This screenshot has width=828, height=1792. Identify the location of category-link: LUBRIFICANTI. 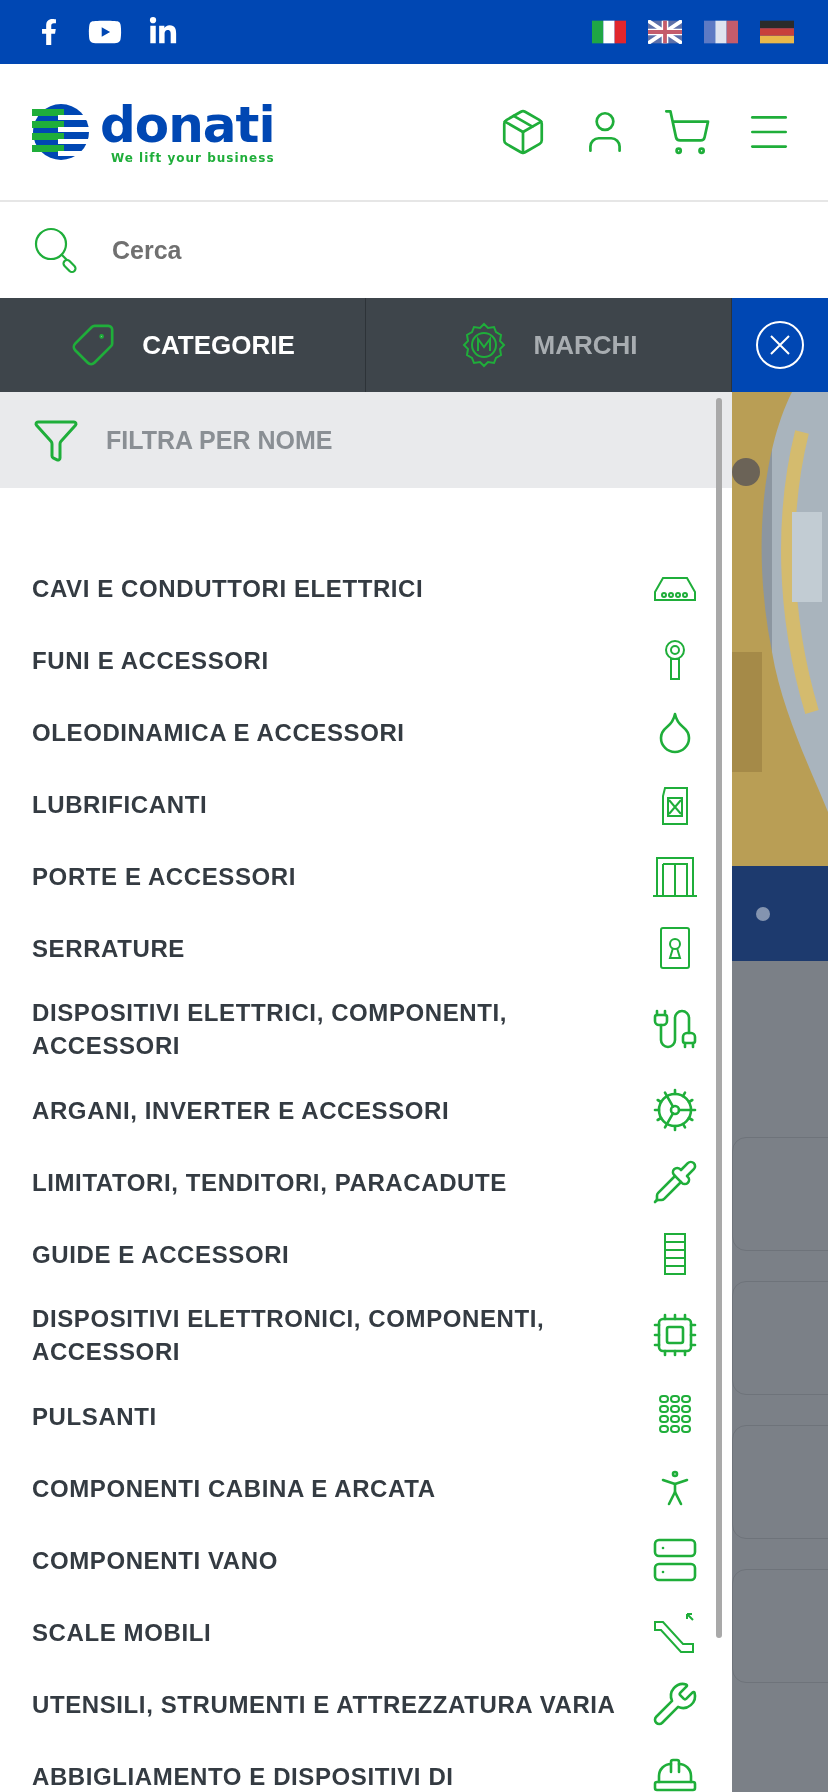
(120, 804).